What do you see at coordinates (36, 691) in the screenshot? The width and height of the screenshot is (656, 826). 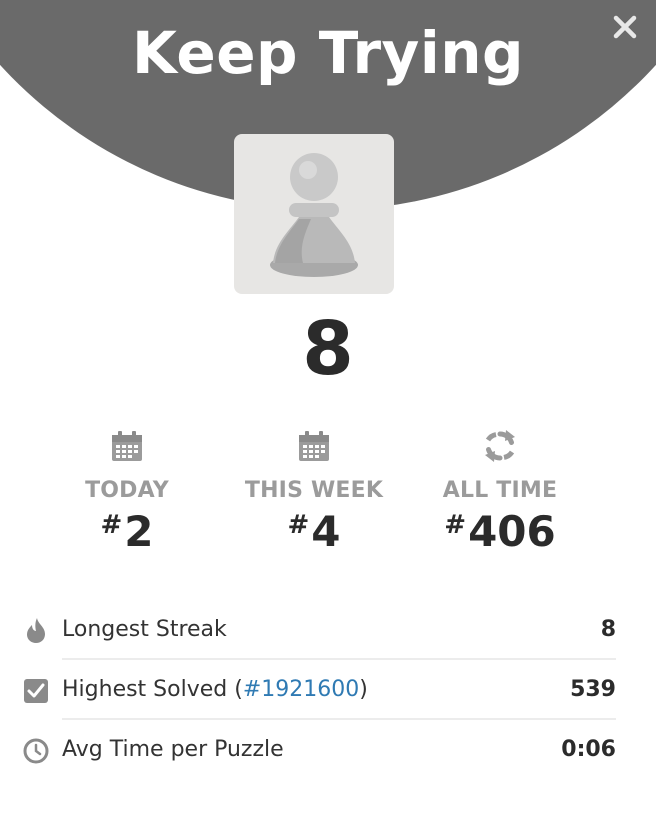 I see `checkbox-icon` at bounding box center [36, 691].